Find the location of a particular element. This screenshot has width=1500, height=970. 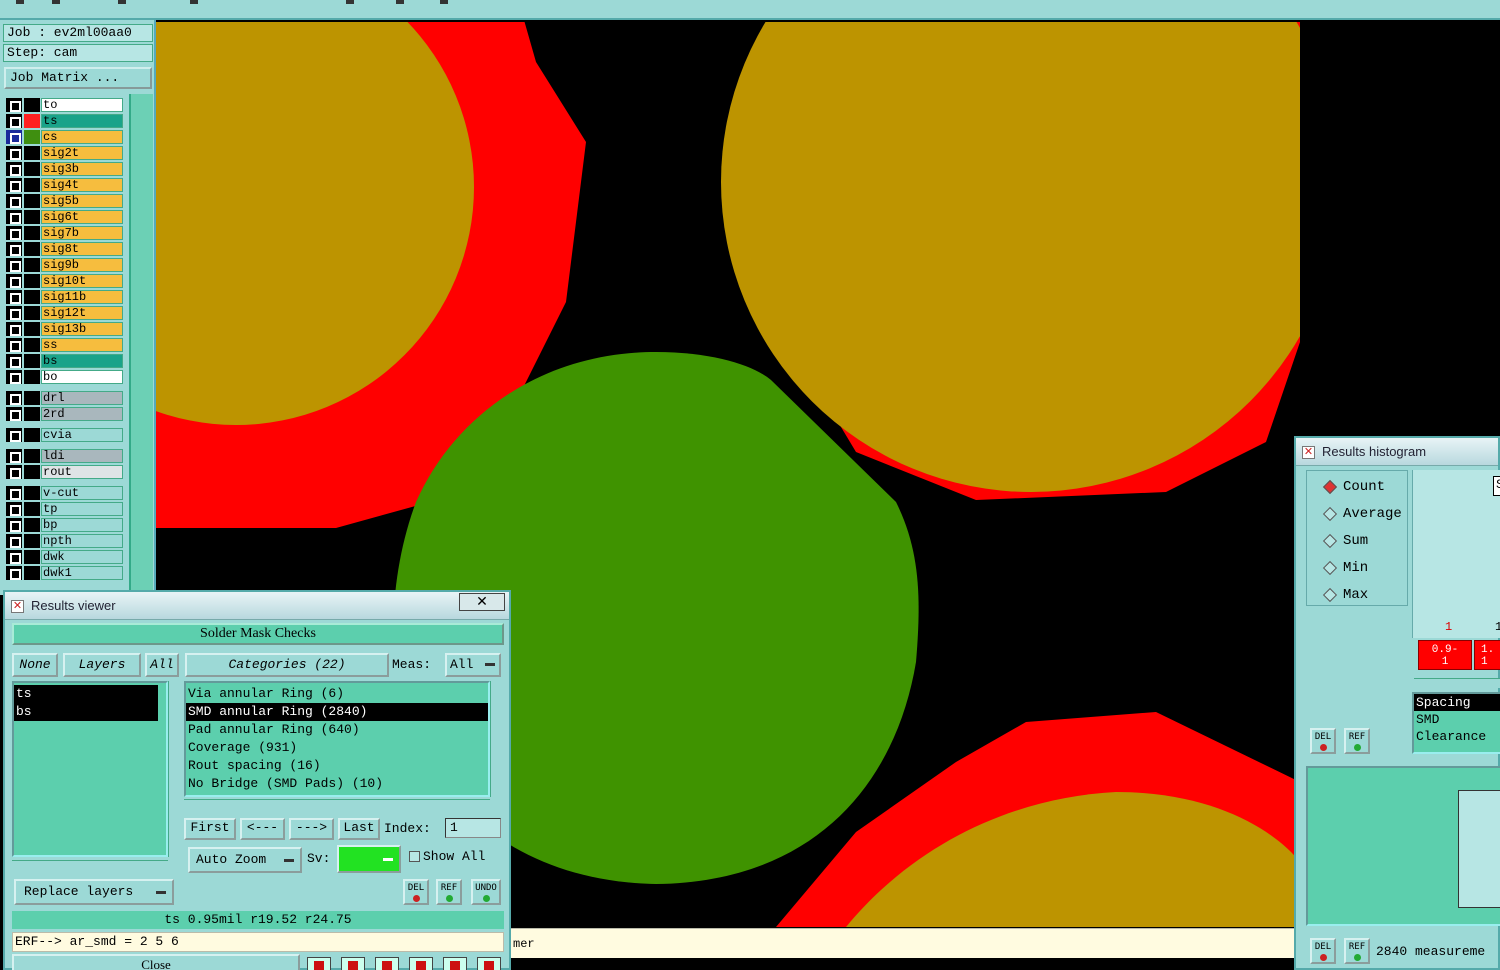

layer-row-cvia: cvia is located at coordinates (65, 434).